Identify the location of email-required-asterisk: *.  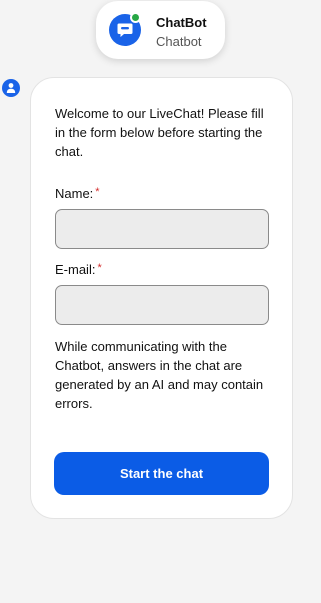
(99, 268).